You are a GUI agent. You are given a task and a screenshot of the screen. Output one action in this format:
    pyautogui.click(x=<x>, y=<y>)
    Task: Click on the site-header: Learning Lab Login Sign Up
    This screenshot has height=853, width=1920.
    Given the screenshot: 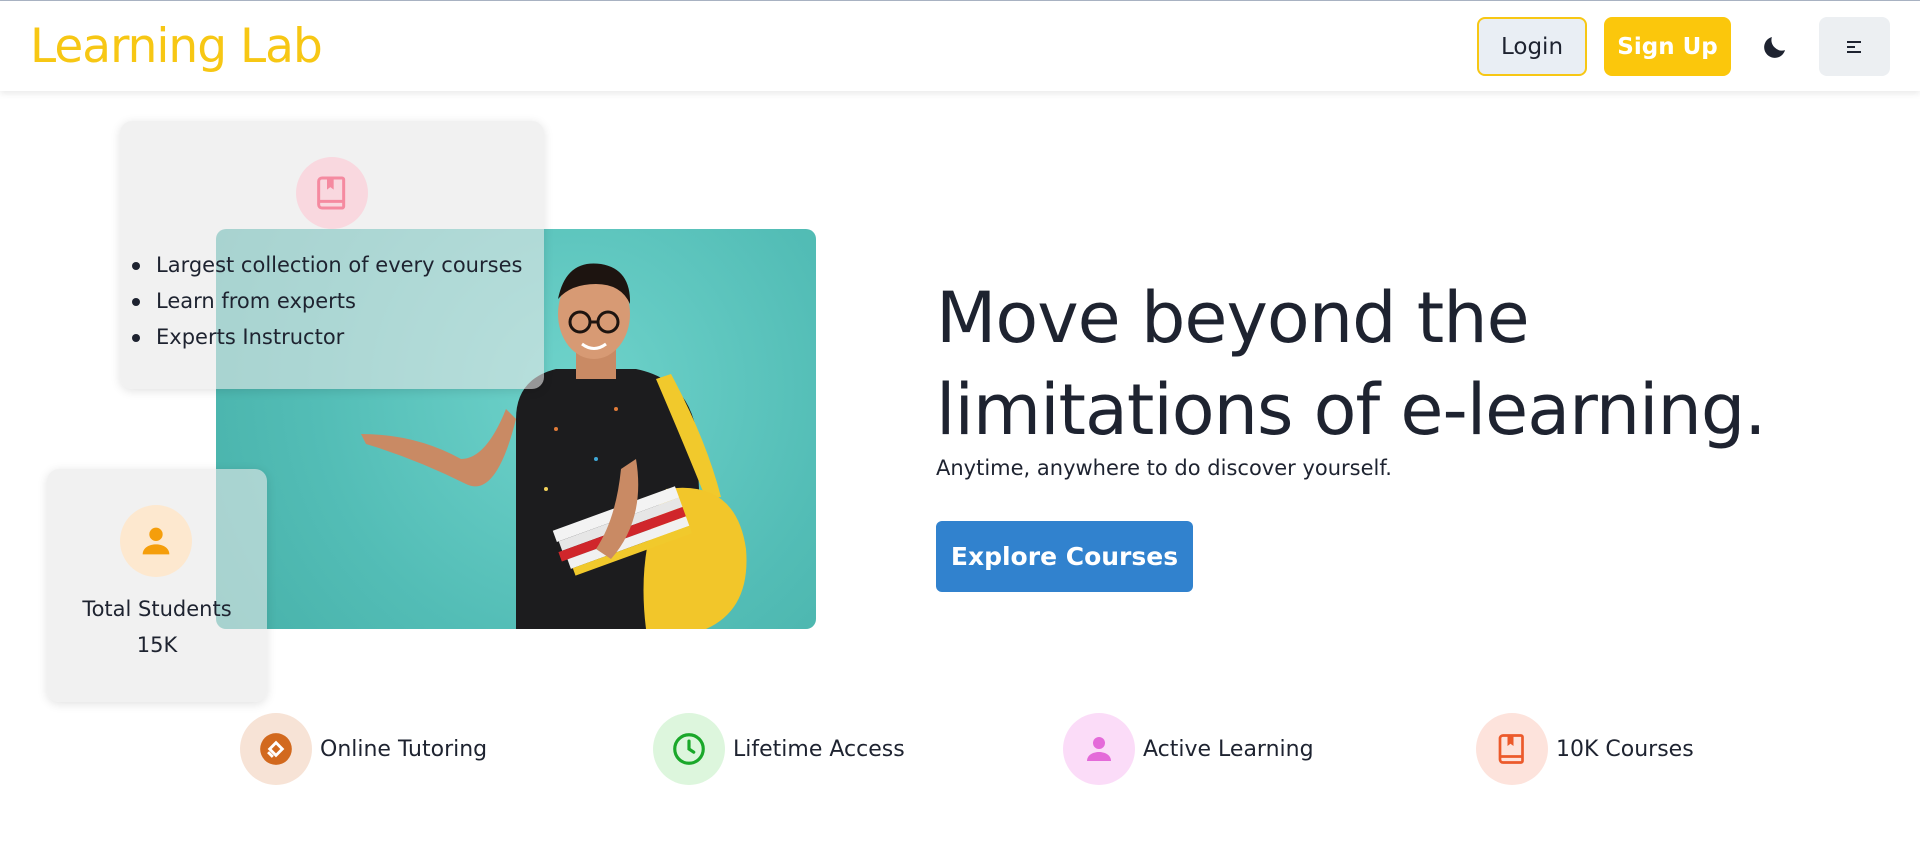 What is the action you would take?
    pyautogui.click(x=960, y=46)
    